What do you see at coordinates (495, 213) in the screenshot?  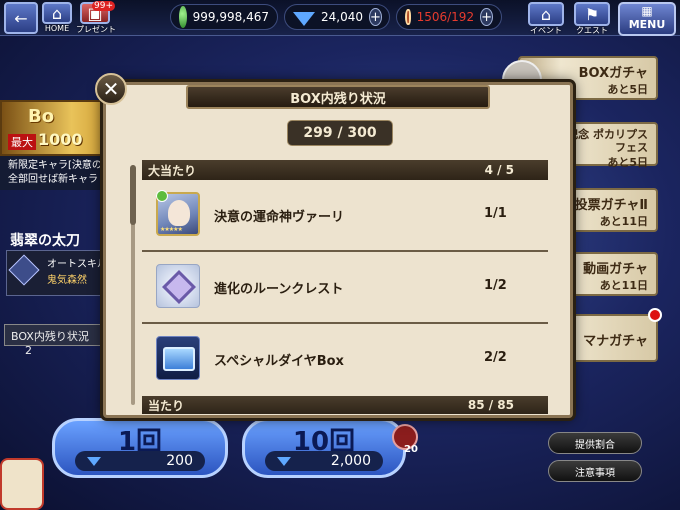 I see `item-qty: 1/1` at bounding box center [495, 213].